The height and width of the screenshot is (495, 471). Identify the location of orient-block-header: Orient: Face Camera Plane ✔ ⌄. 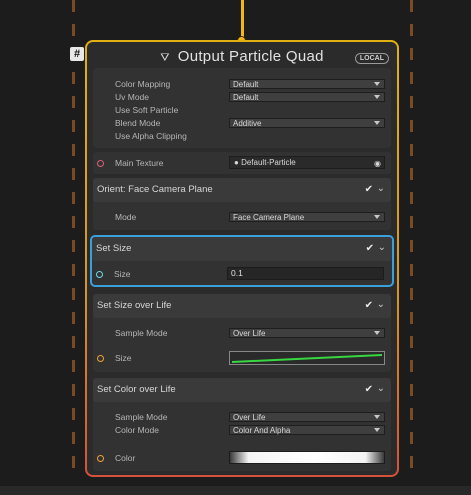
(242, 190).